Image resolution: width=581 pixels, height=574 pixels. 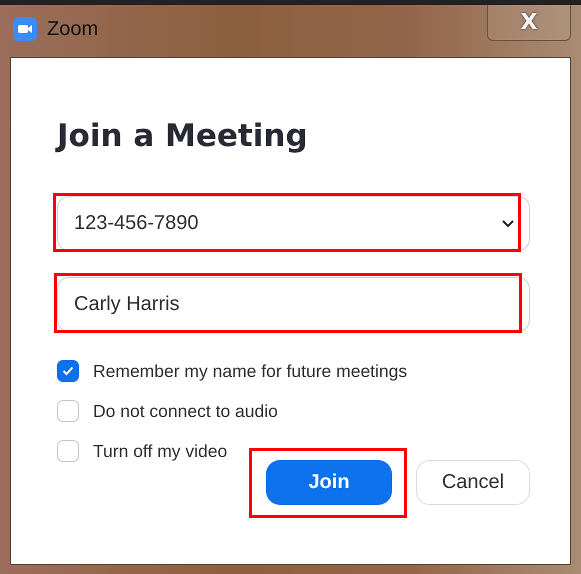 I want to click on cancel-button: Cancel, so click(x=473, y=482).